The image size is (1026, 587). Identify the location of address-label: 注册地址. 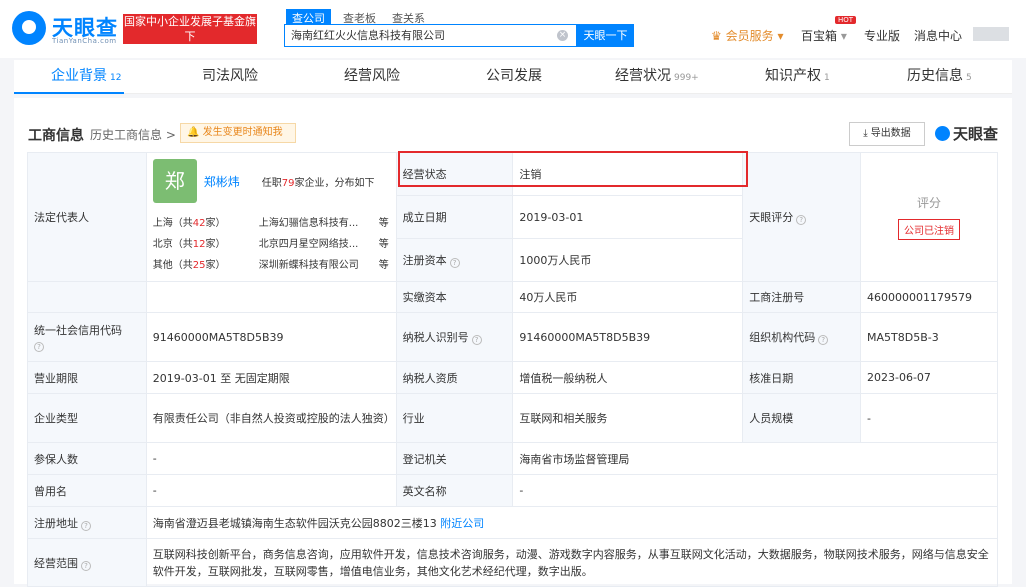
(56, 523).